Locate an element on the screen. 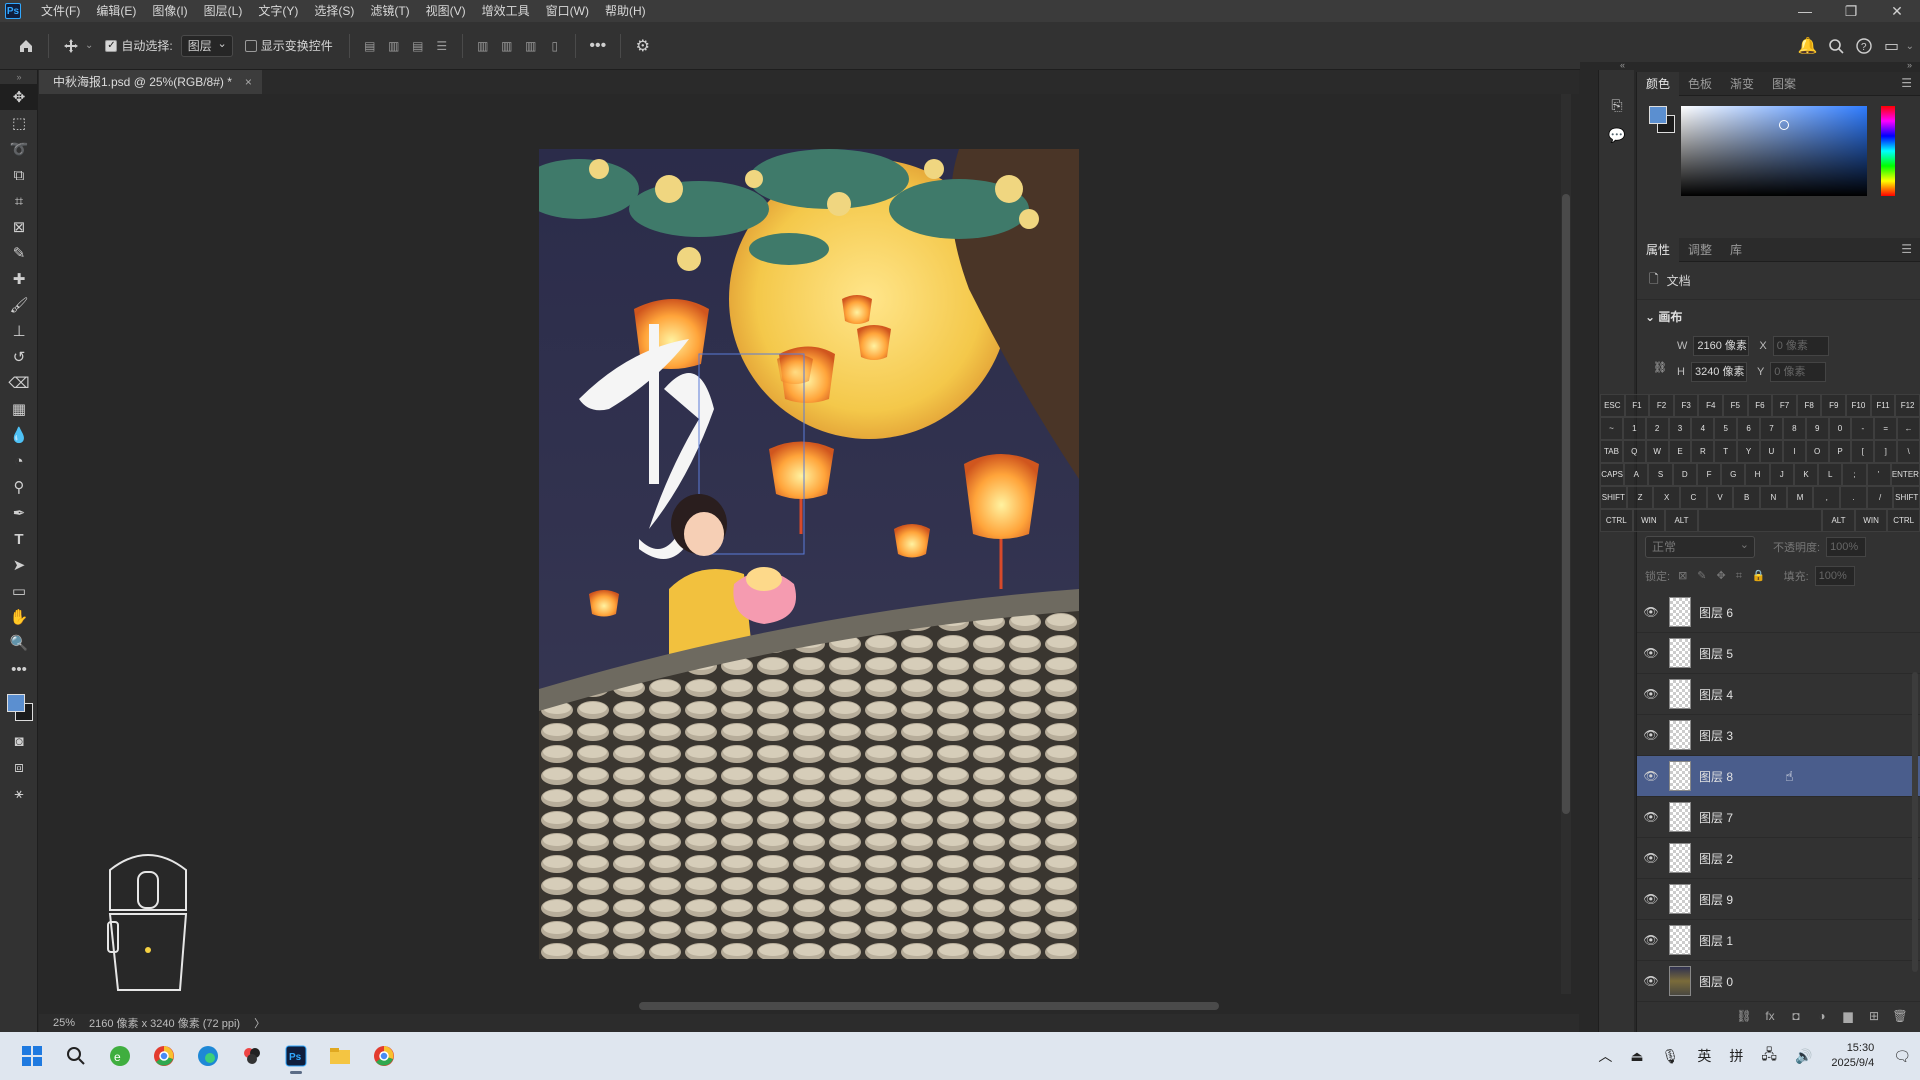  keyboard-key: 0 is located at coordinates (1840, 428).